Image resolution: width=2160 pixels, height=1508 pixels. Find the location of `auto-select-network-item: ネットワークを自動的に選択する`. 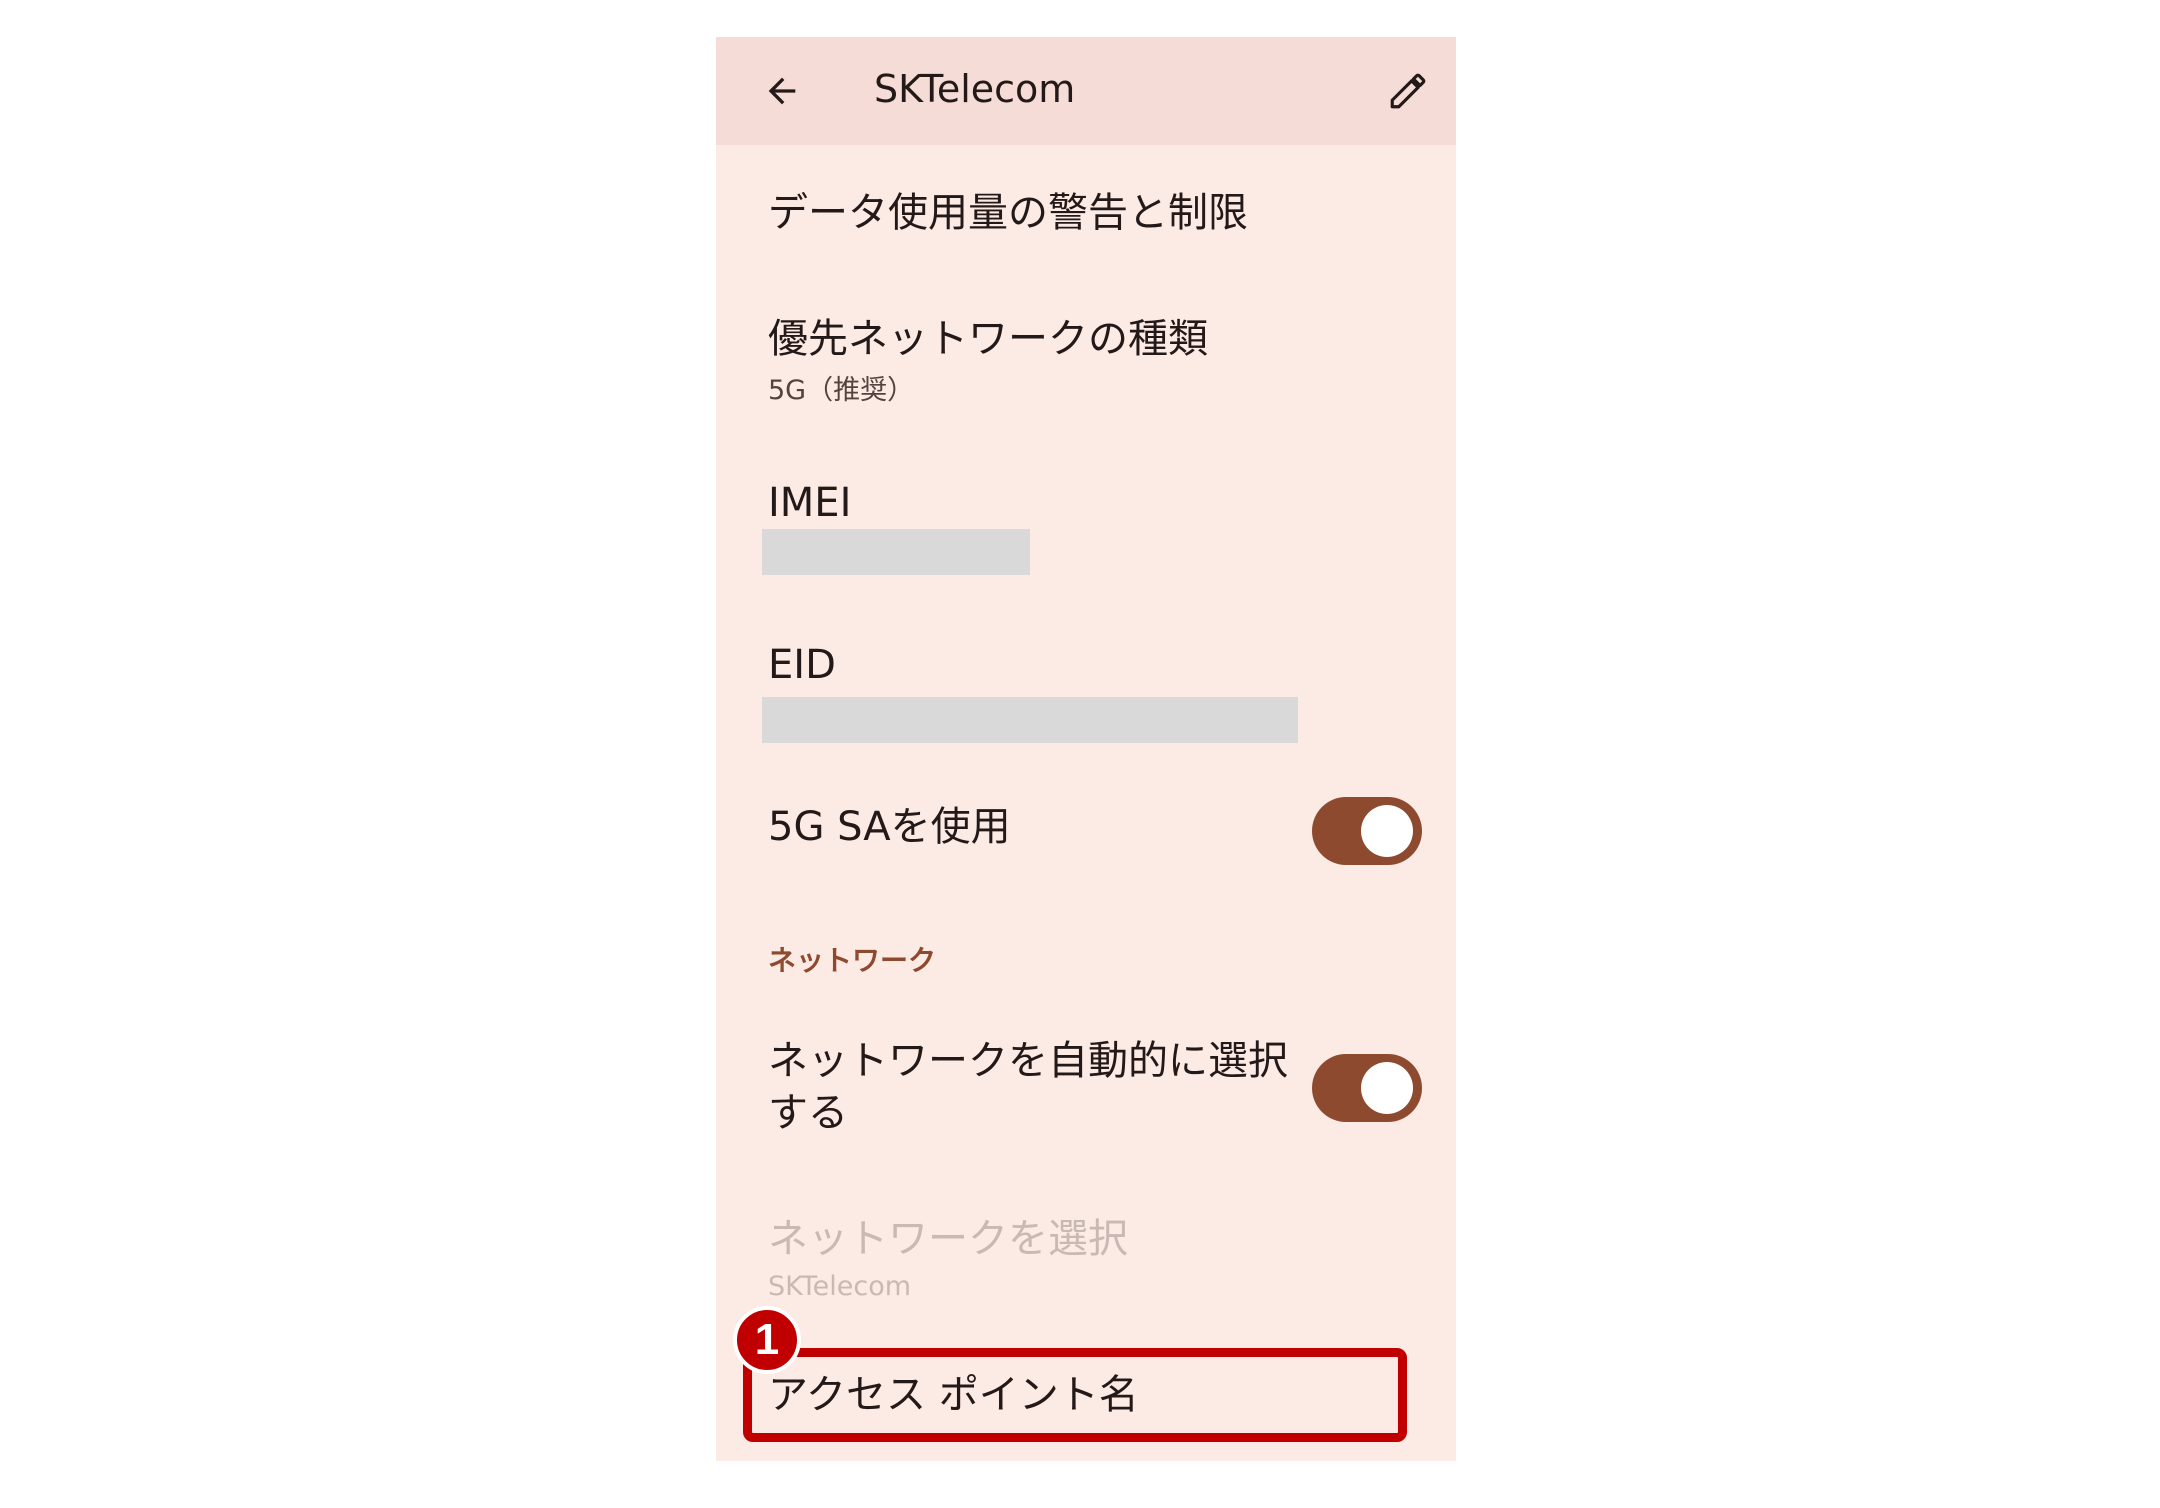

auto-select-network-item: ネットワークを自動的に選択する is located at coordinates (1028, 1087).